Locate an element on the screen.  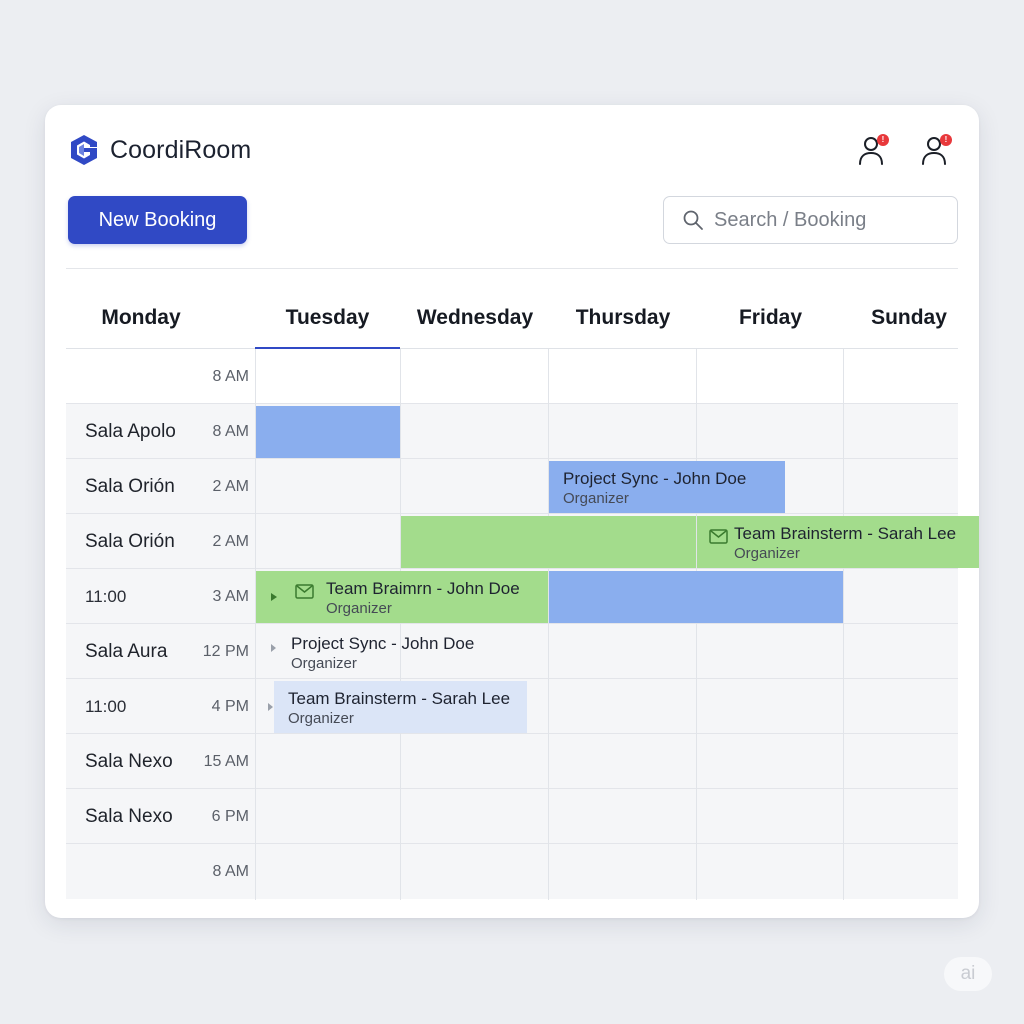
booking-team-brainsterm-tuesday: Team Brainsterm - Sarah Lee Organizer is located at coordinates (400, 707).